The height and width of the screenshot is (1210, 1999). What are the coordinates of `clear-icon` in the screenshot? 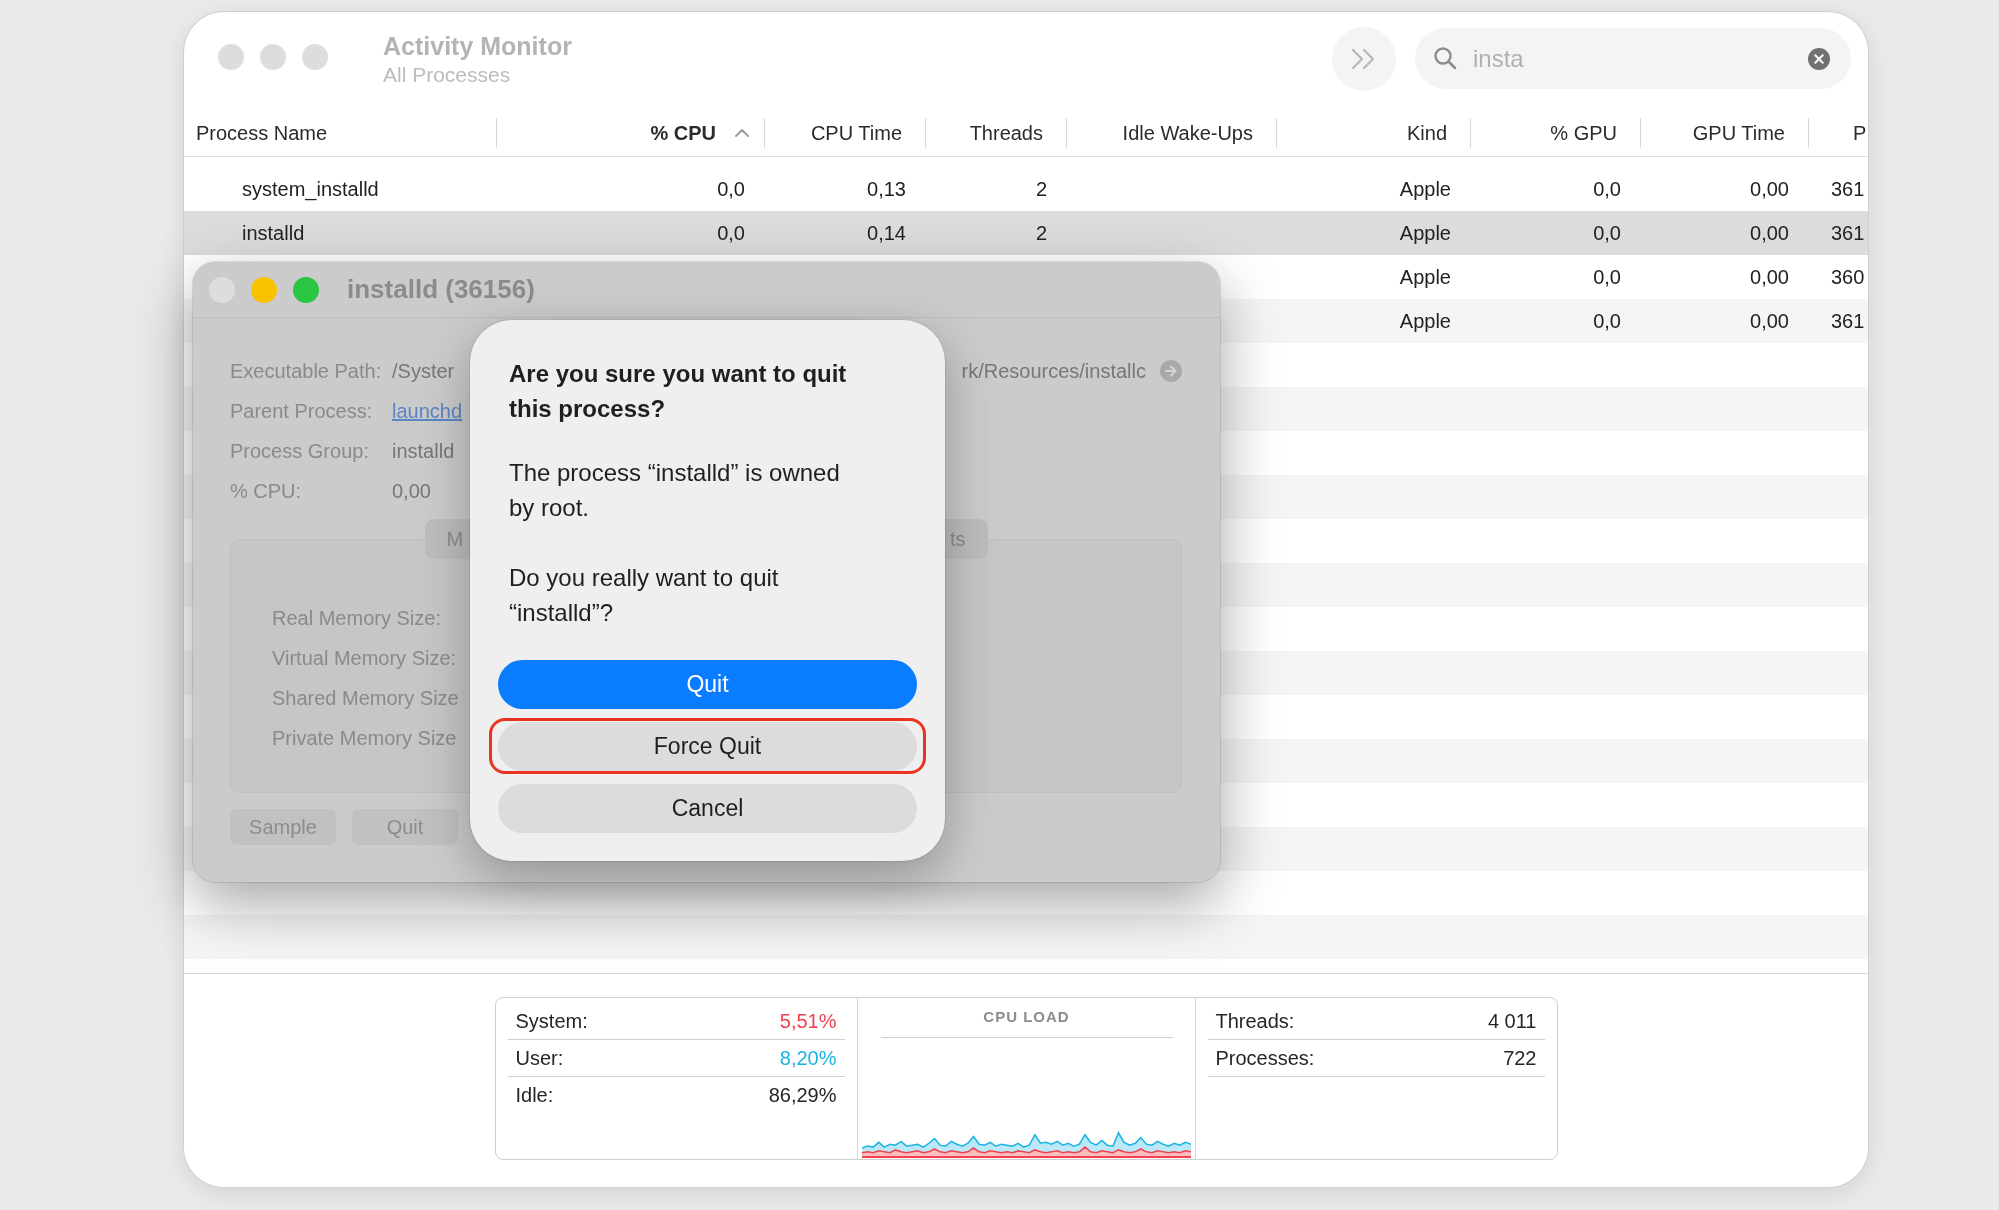 It's located at (1819, 59).